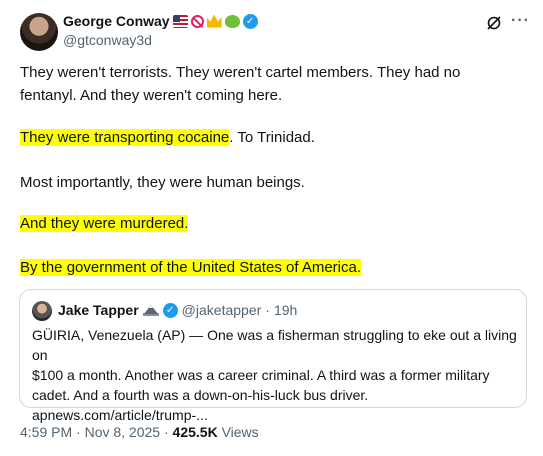  I want to click on us-flag-icon, so click(180, 21).